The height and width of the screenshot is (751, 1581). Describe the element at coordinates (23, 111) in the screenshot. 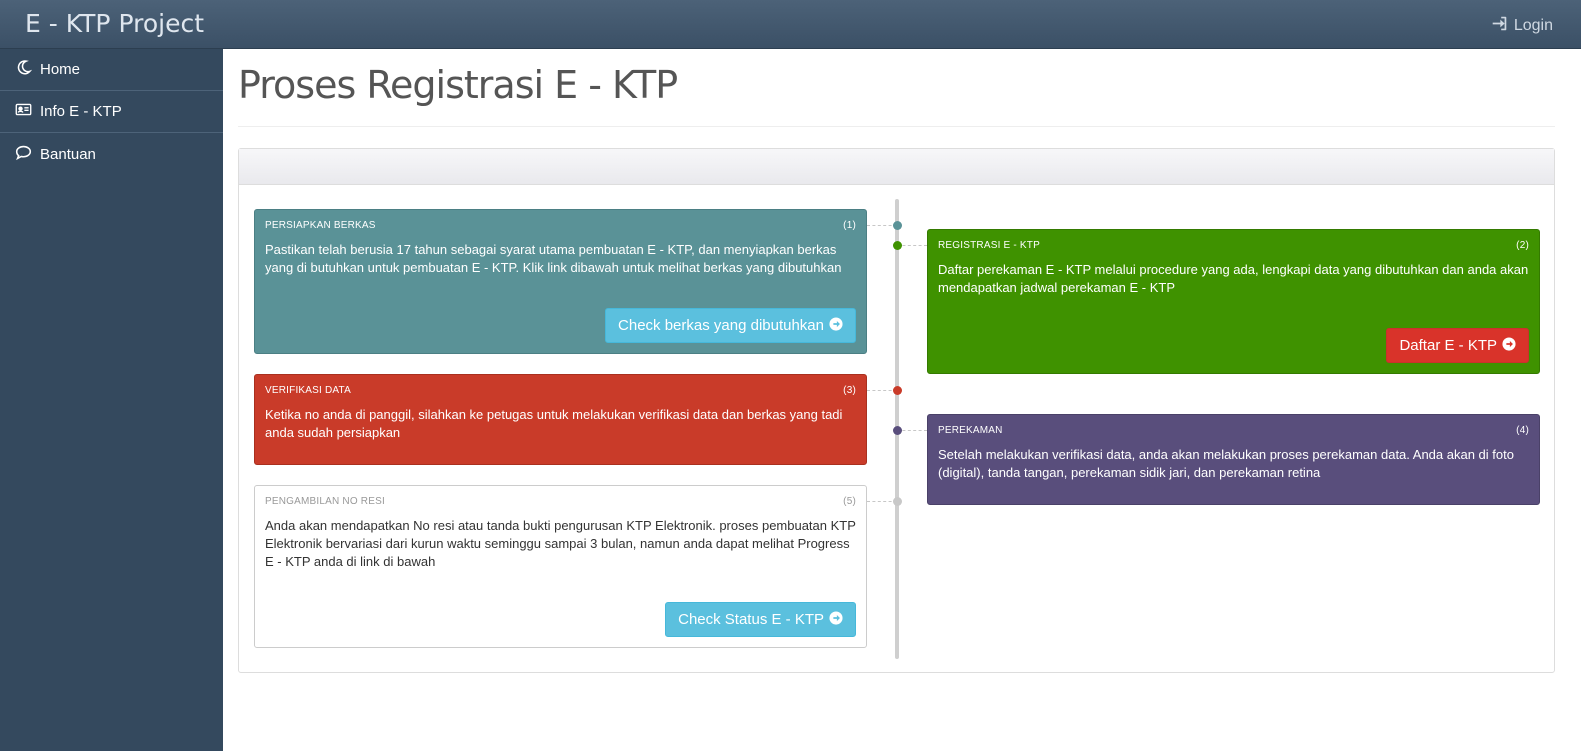

I see `id-card-icon` at that location.